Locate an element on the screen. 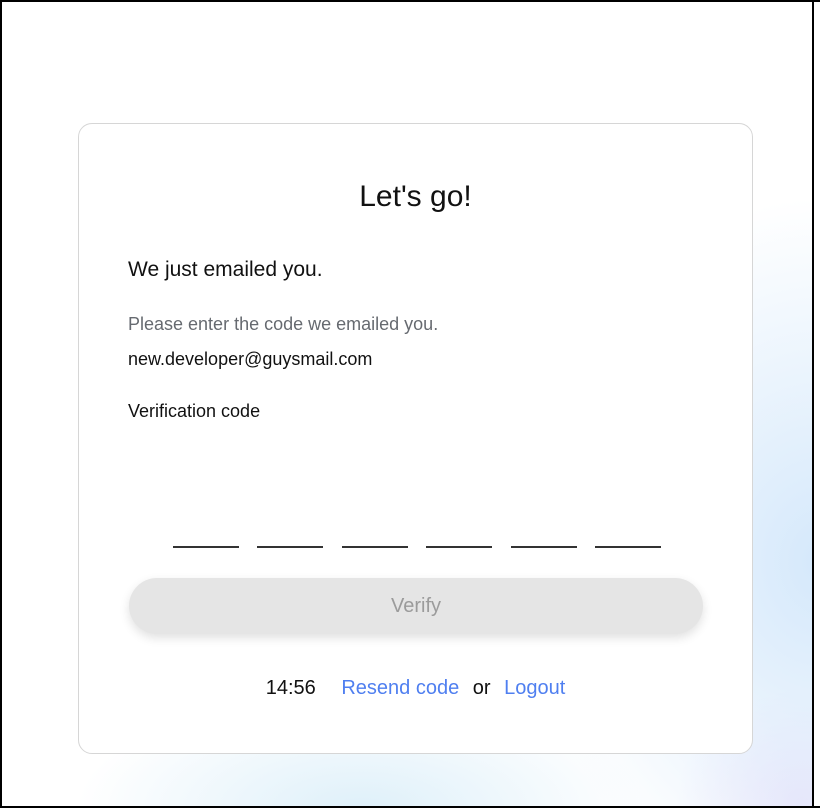 The height and width of the screenshot is (808, 820). logout-link: Logout is located at coordinates (534, 688).